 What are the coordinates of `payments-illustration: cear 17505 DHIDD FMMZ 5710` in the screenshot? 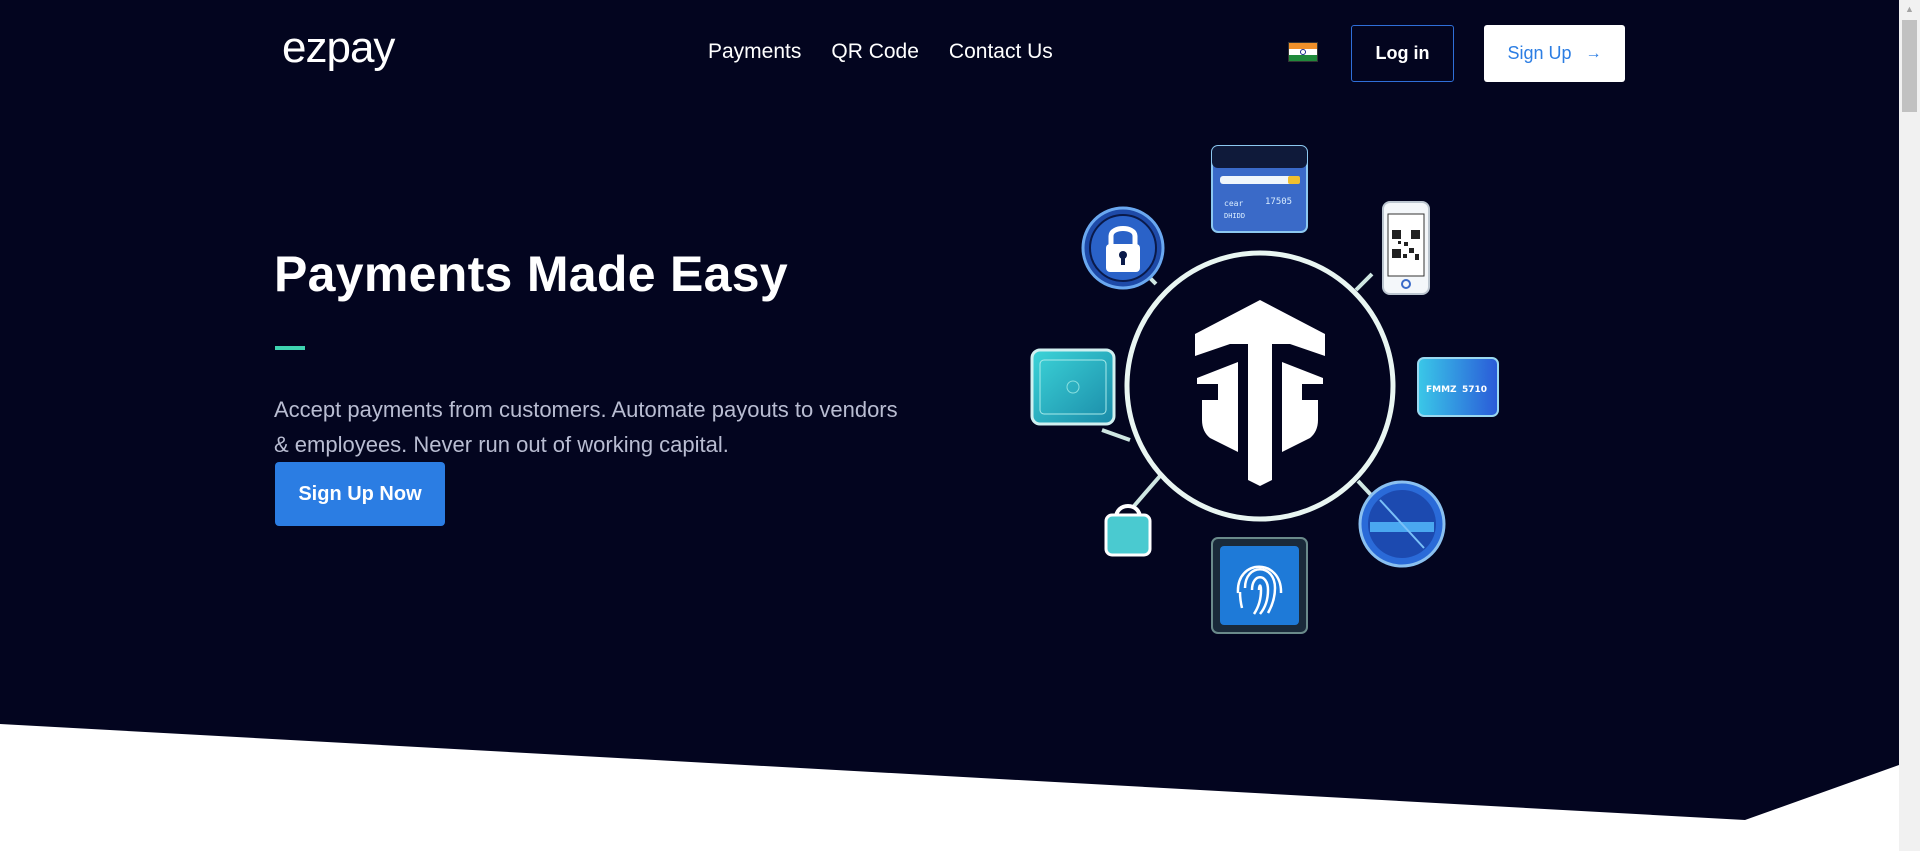 It's located at (1264, 389).